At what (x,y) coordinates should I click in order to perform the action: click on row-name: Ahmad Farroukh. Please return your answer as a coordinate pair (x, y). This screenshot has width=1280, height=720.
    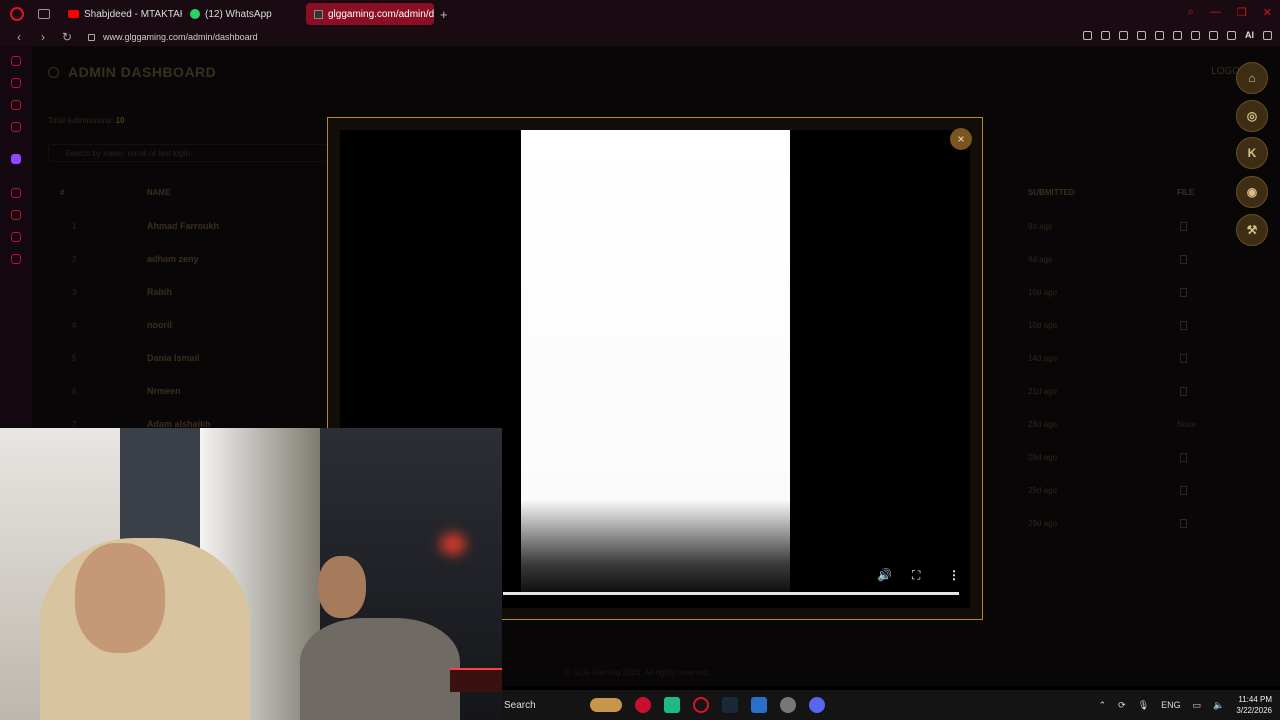
    Looking at the image, I should click on (183, 226).